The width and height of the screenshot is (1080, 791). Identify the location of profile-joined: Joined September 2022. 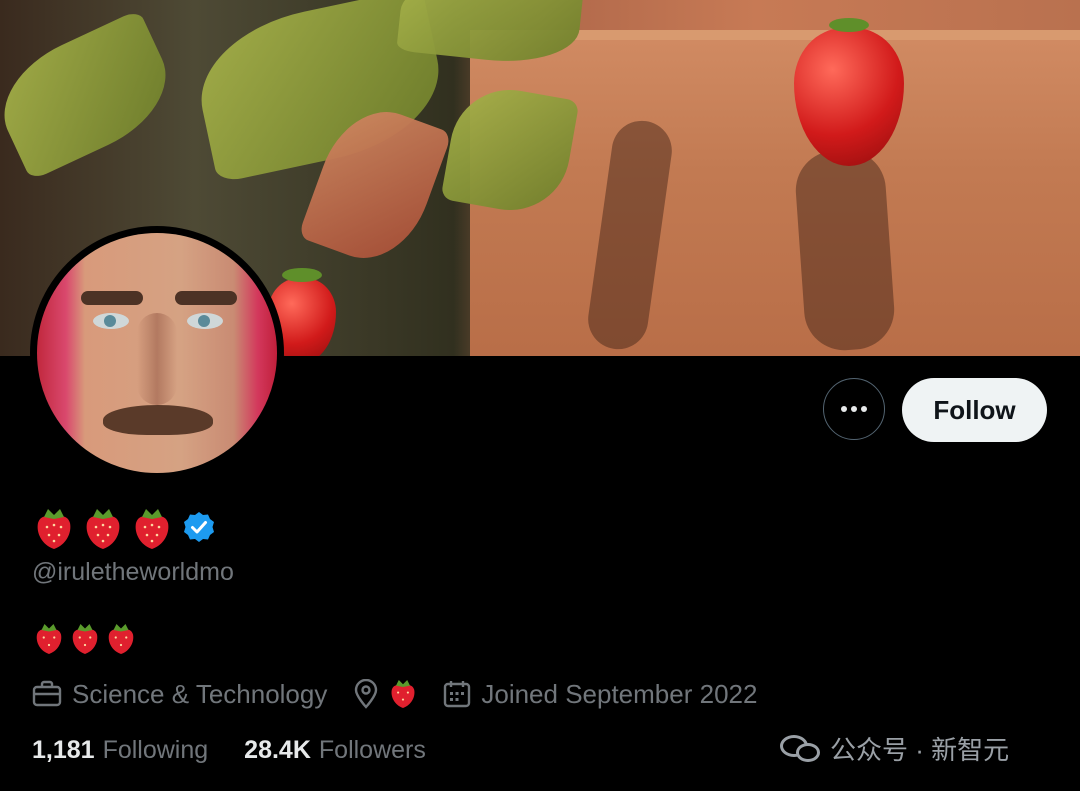
(600, 694).